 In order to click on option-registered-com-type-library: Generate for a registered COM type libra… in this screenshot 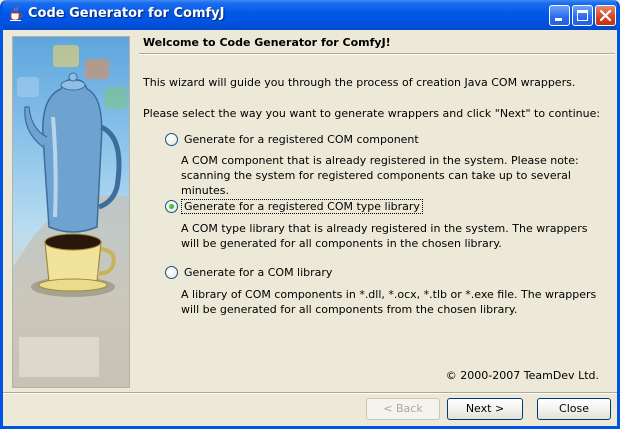, I will do `click(294, 206)`.